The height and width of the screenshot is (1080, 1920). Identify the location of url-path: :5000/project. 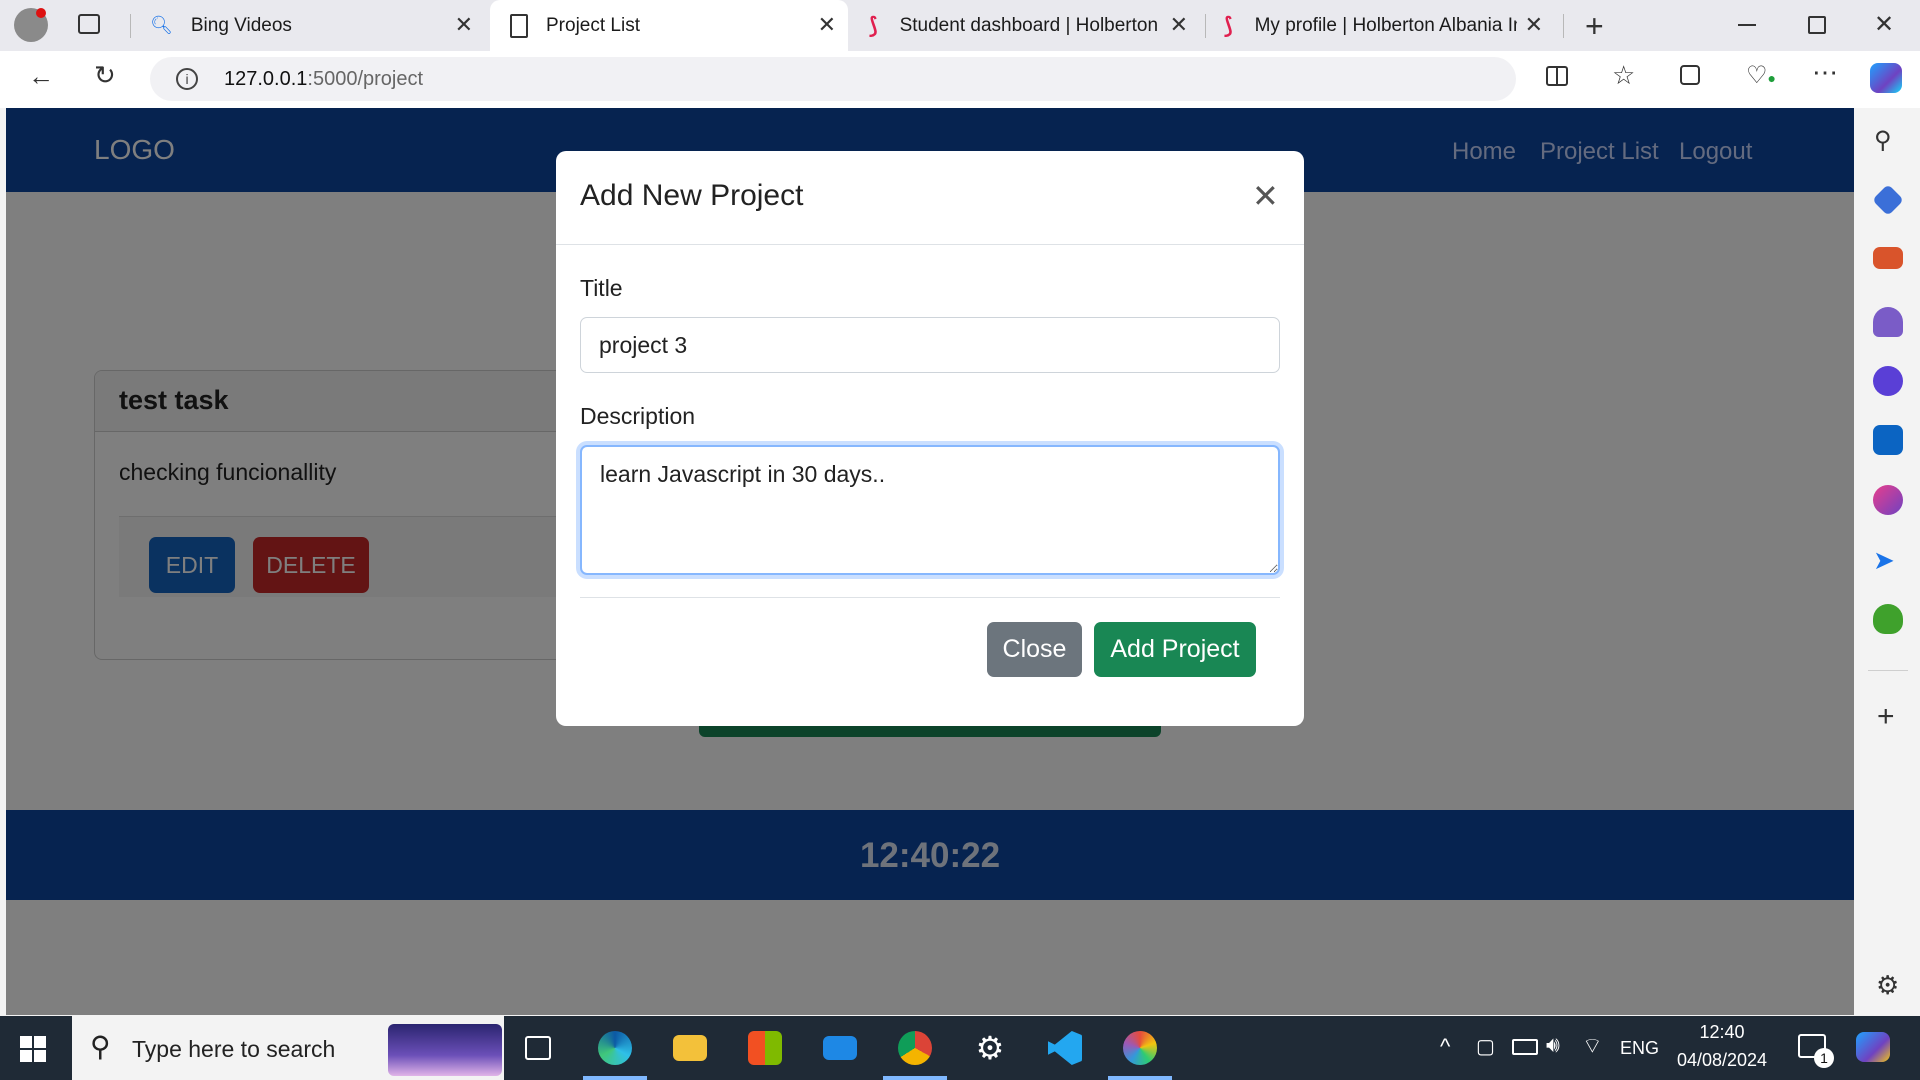
(365, 79).